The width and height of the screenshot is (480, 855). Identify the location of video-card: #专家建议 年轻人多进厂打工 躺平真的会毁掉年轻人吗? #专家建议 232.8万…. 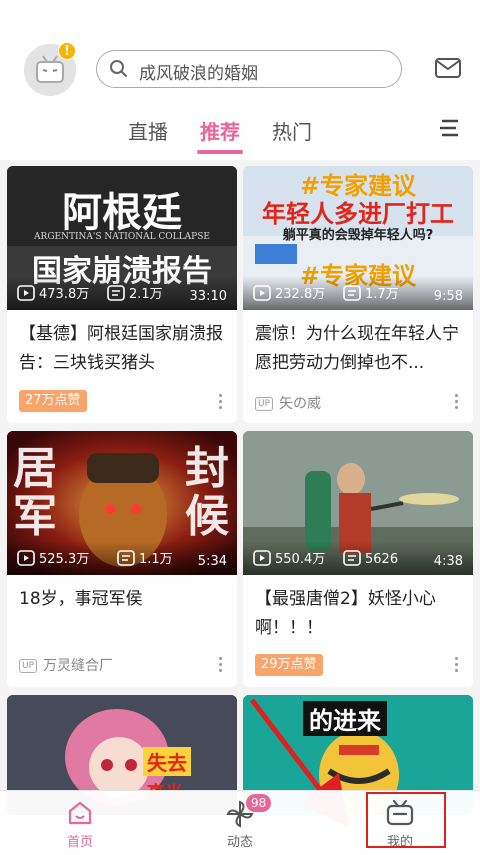
(358, 294).